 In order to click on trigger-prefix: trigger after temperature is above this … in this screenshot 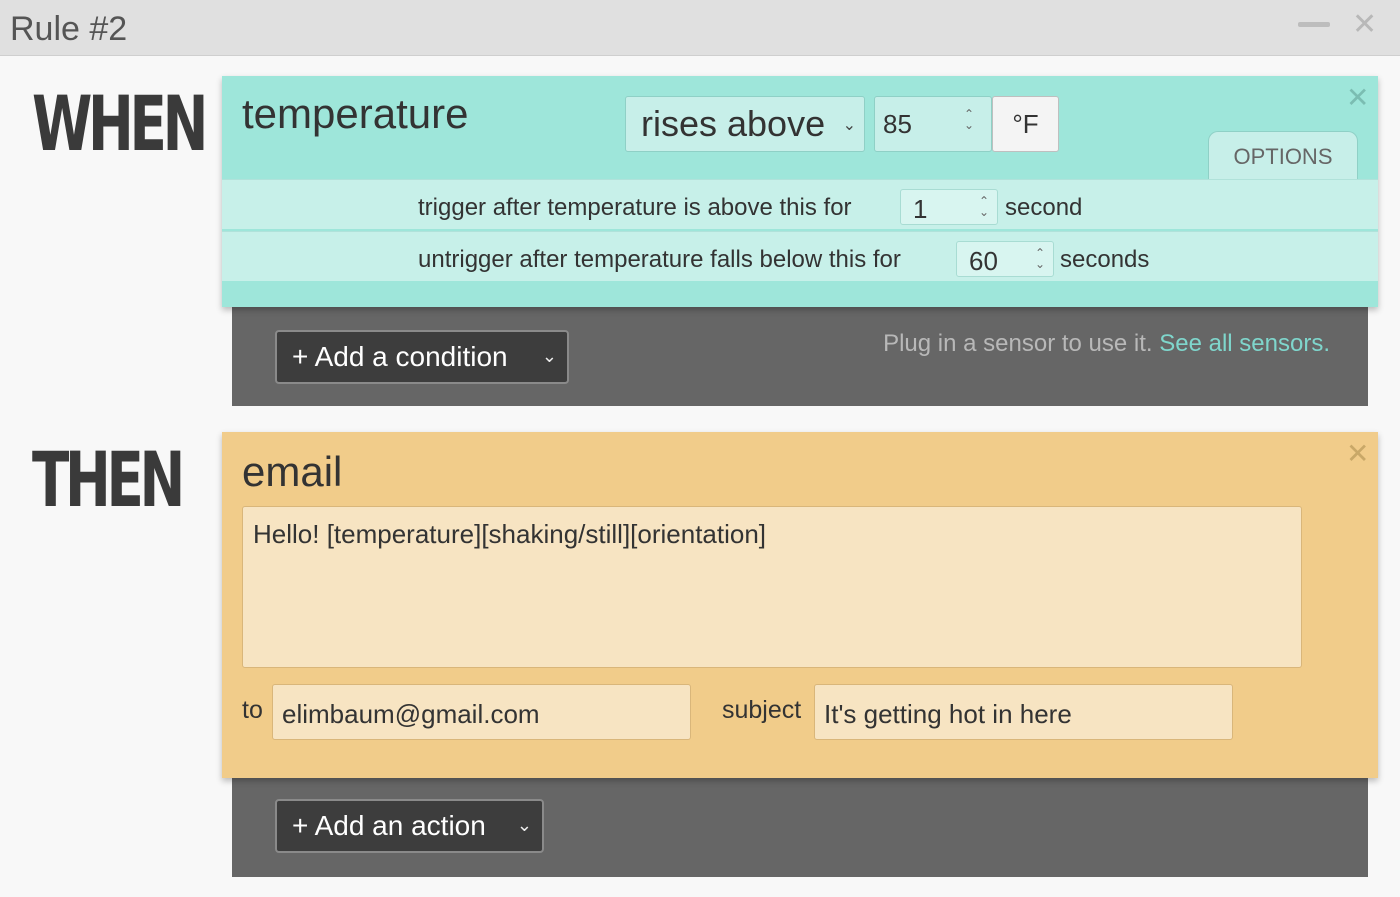, I will do `click(635, 207)`.